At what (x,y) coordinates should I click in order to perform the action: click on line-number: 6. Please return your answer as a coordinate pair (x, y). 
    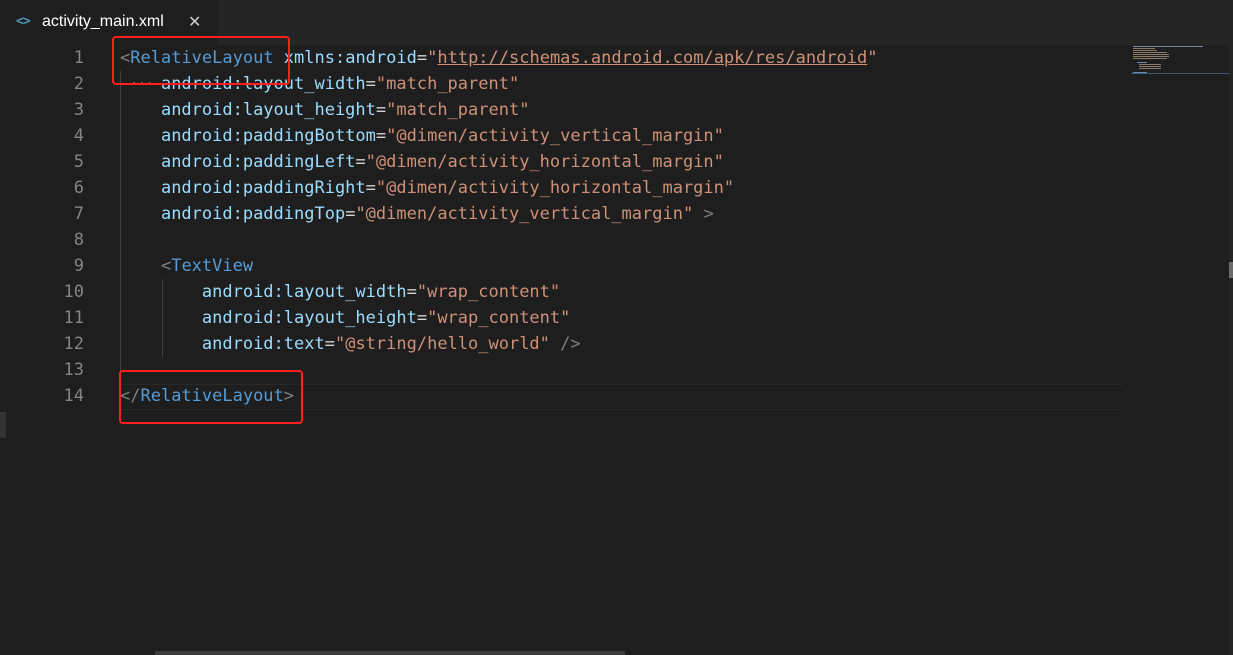
    Looking at the image, I should click on (78, 188).